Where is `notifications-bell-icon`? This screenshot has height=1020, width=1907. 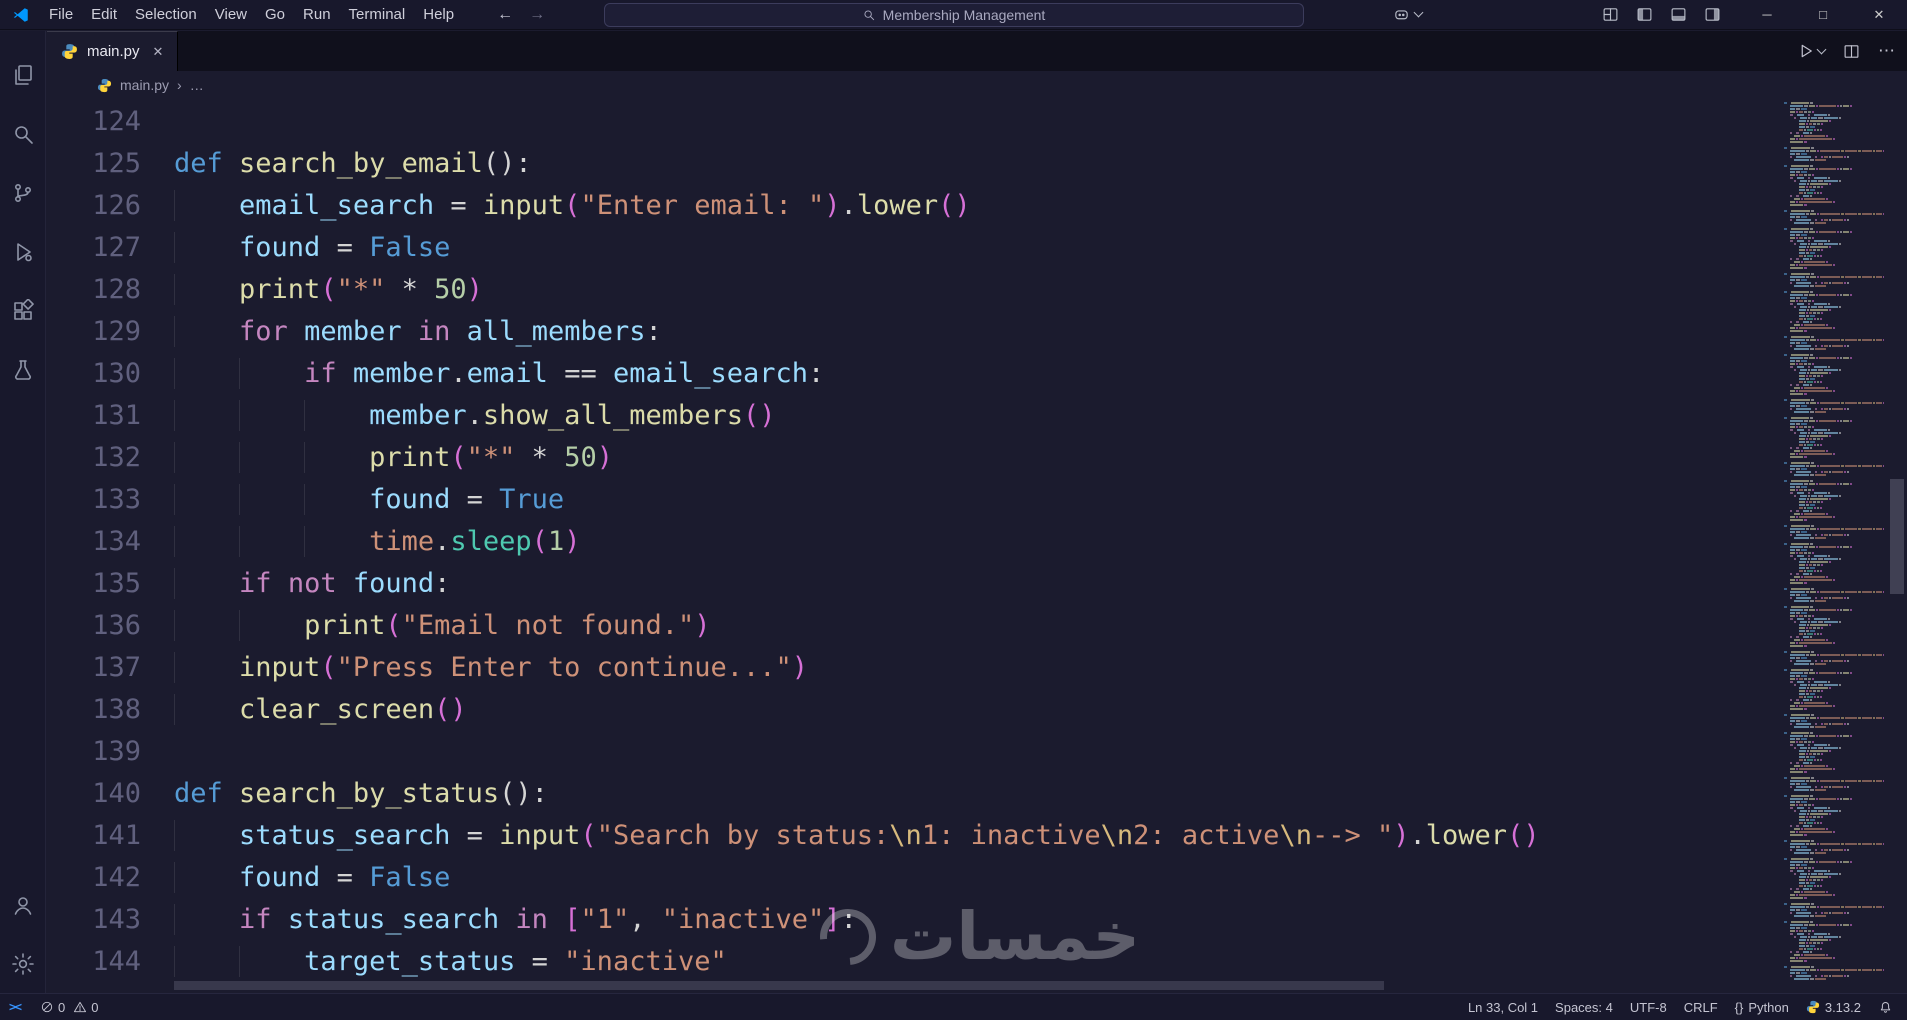 notifications-bell-icon is located at coordinates (1885, 1007).